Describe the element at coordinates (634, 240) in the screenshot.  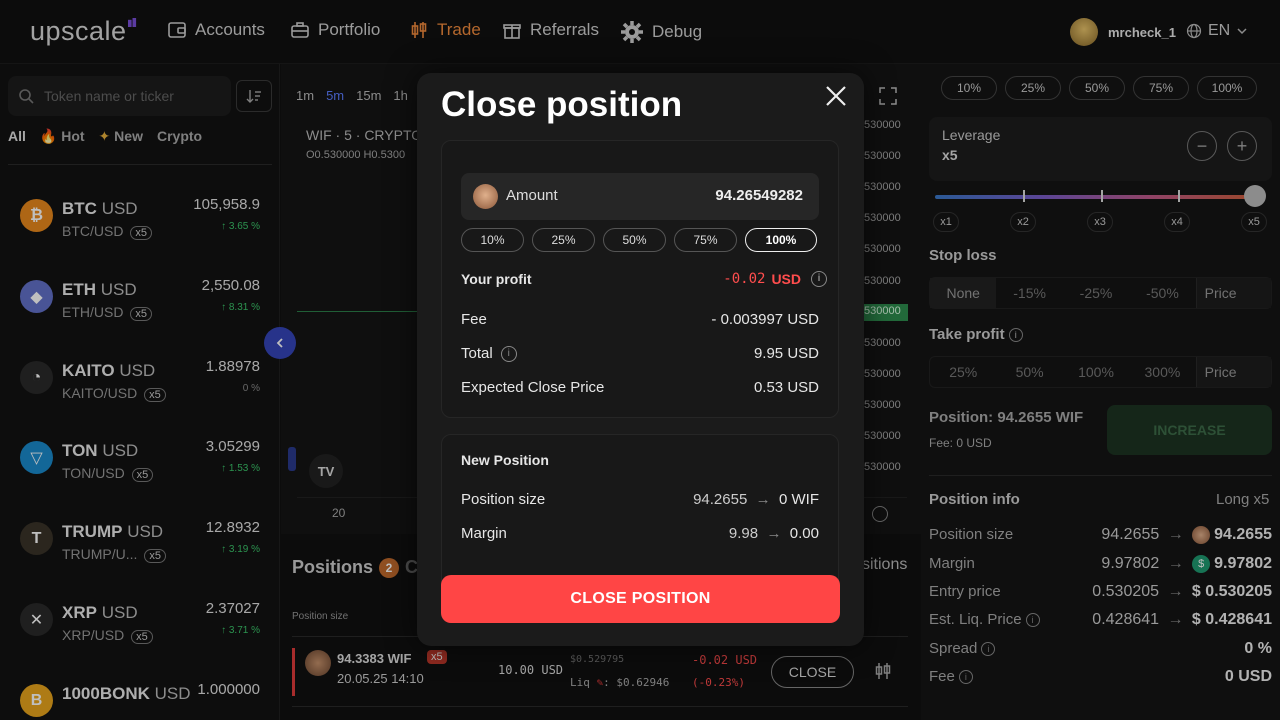
I see `close-pct-50: 50%` at that location.